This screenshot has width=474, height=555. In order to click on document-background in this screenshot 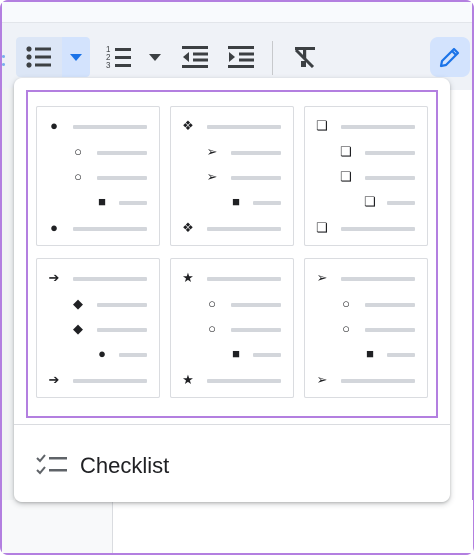, I will do `click(57, 526)`.